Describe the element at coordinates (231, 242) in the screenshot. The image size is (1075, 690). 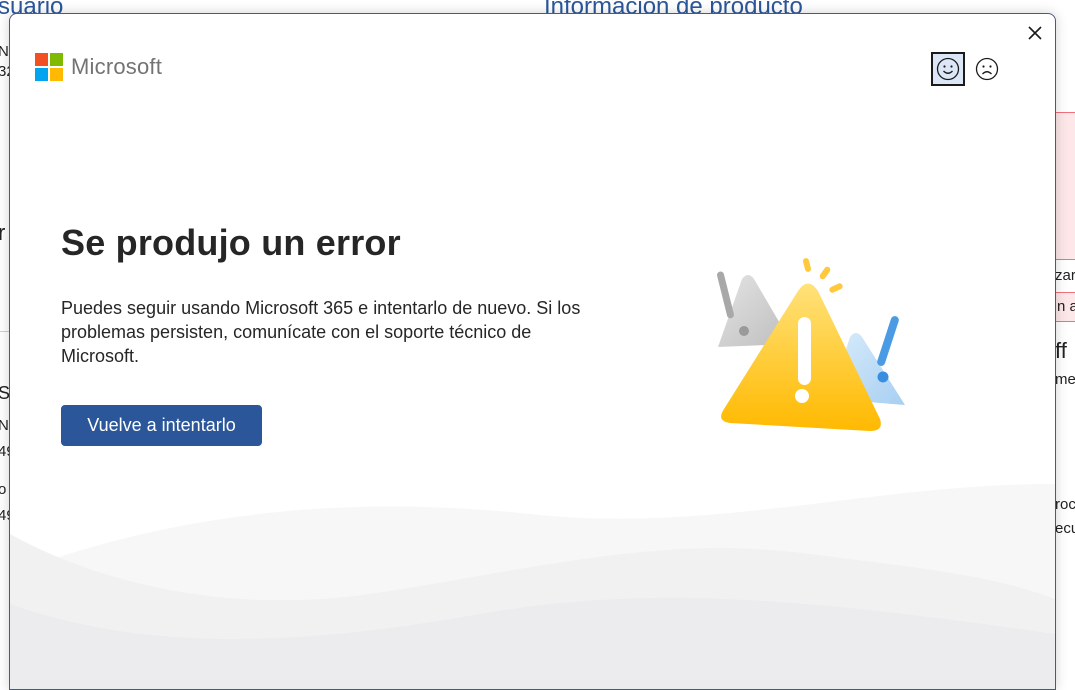
I see `error-title: Se produjo un error` at that location.